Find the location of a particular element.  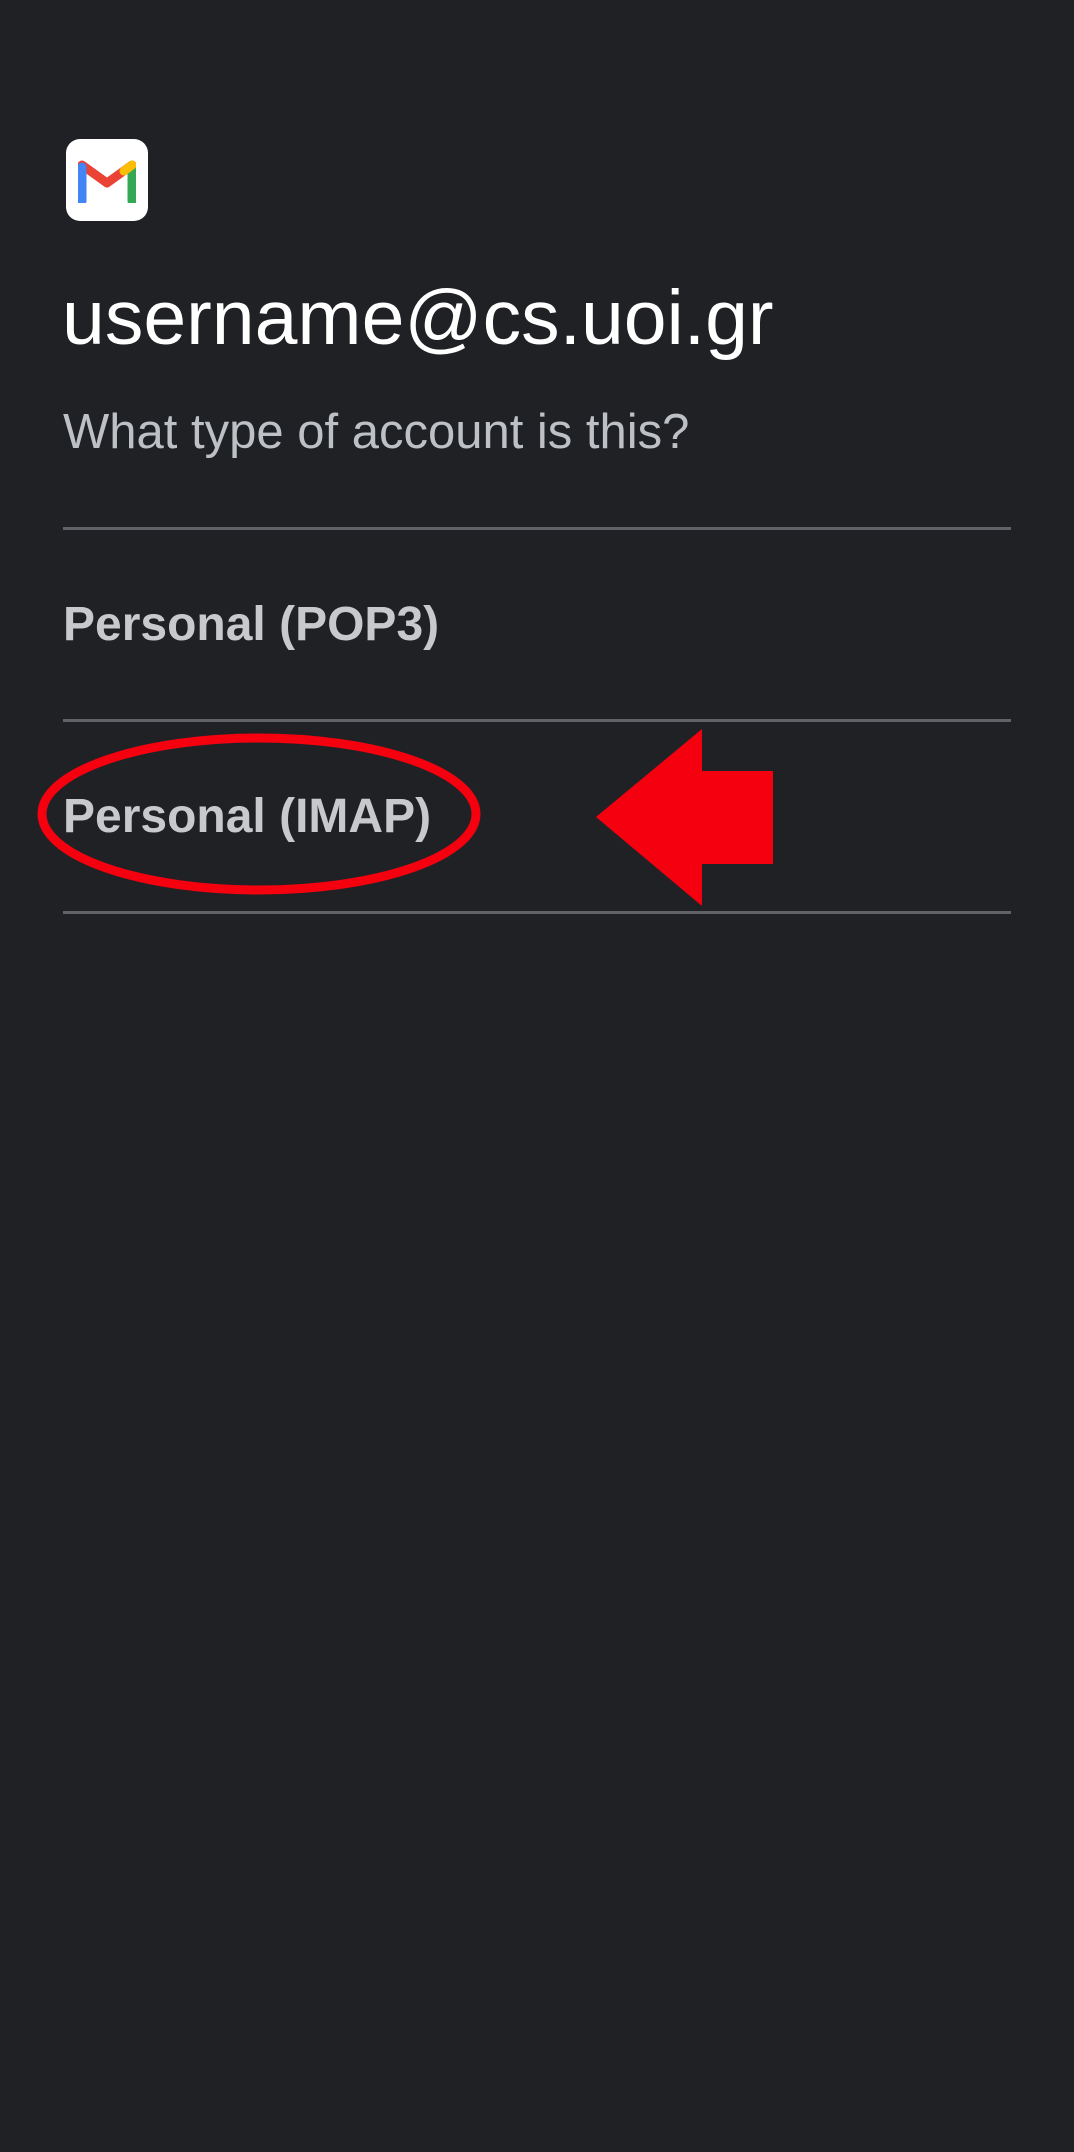

gmail-logo-icon is located at coordinates (107, 180).